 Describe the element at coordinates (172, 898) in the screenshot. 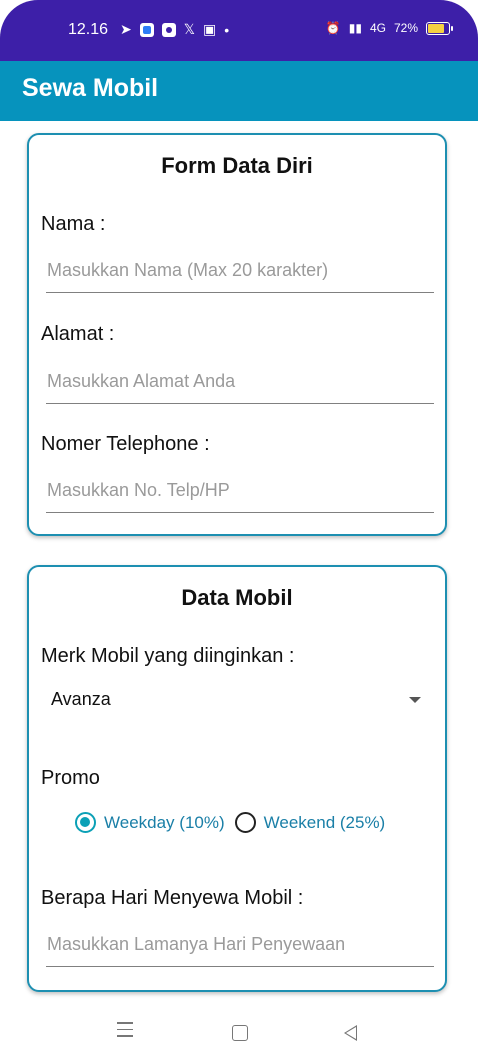

I see `hari-label: Berapa Hari Menyewa Mobil :` at that location.